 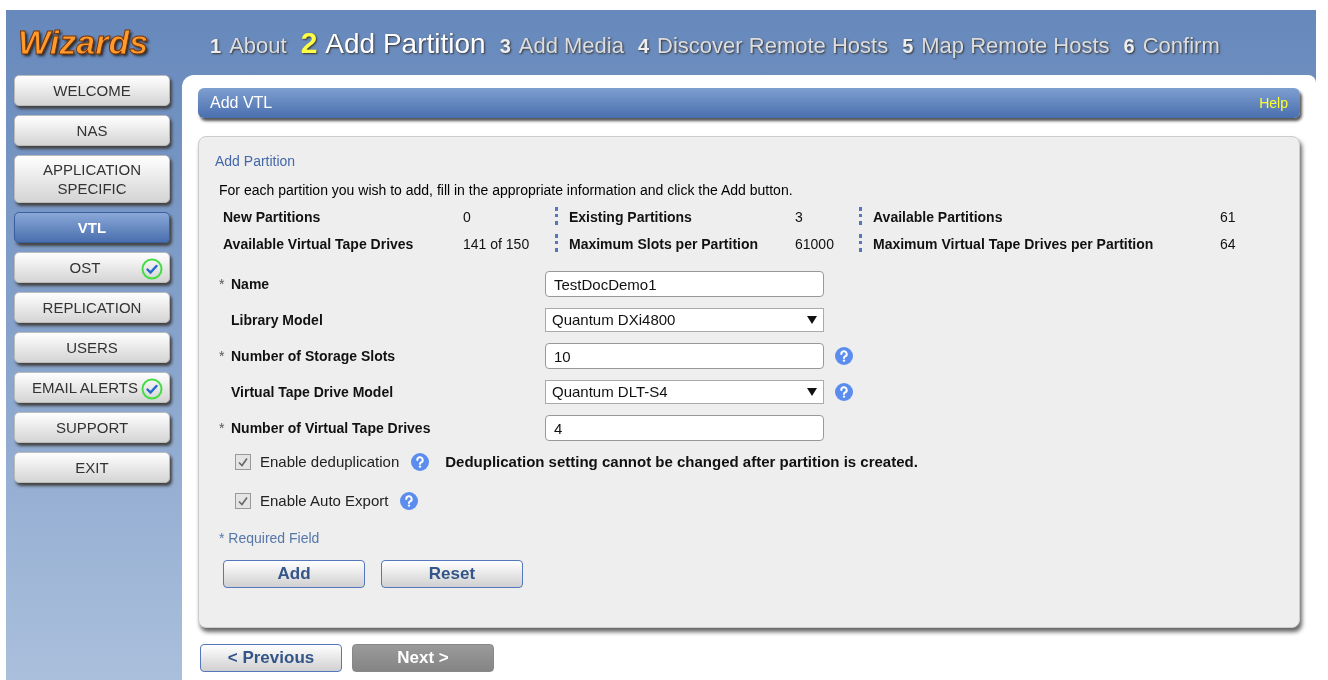 What do you see at coordinates (84, 42) in the screenshot?
I see `wizards-logo: Wizards` at bounding box center [84, 42].